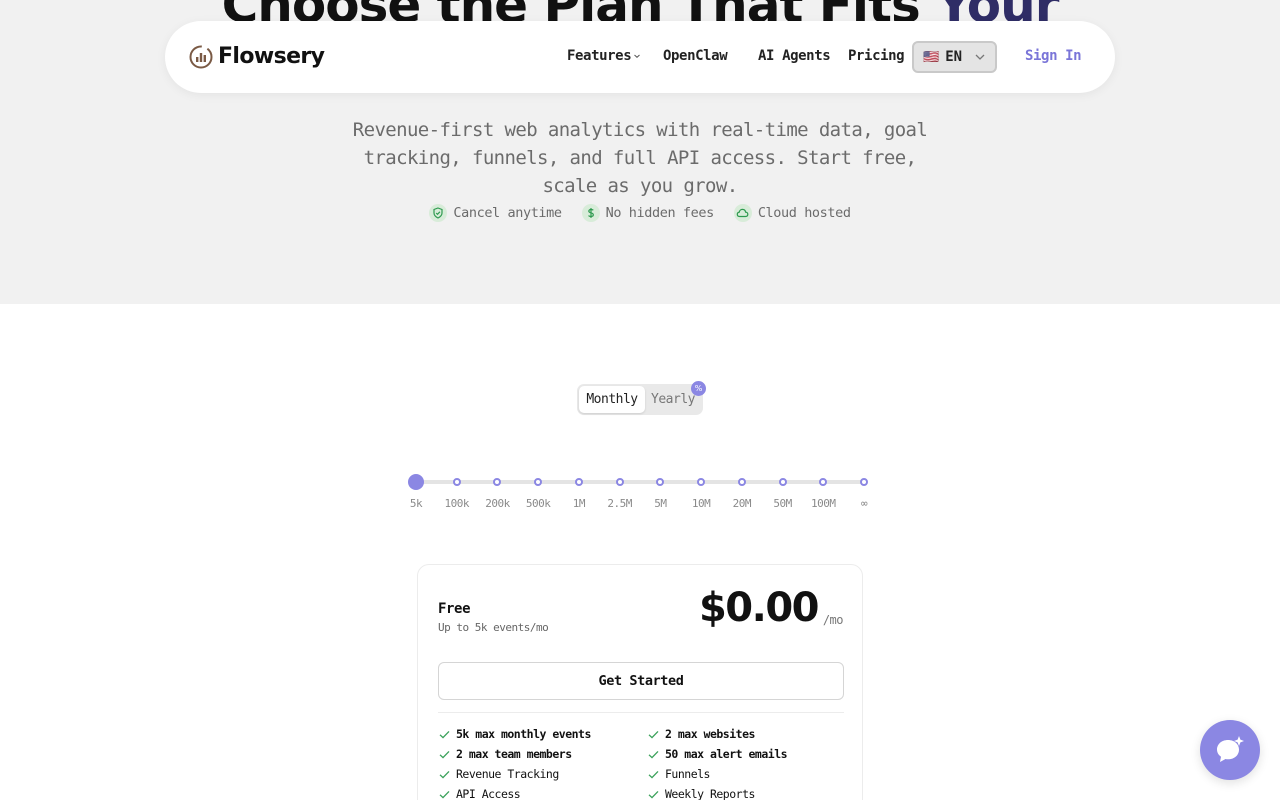 The height and width of the screenshot is (800, 1280). Describe the element at coordinates (742, 503) in the screenshot. I see `slider-tick-label: 20M` at that location.